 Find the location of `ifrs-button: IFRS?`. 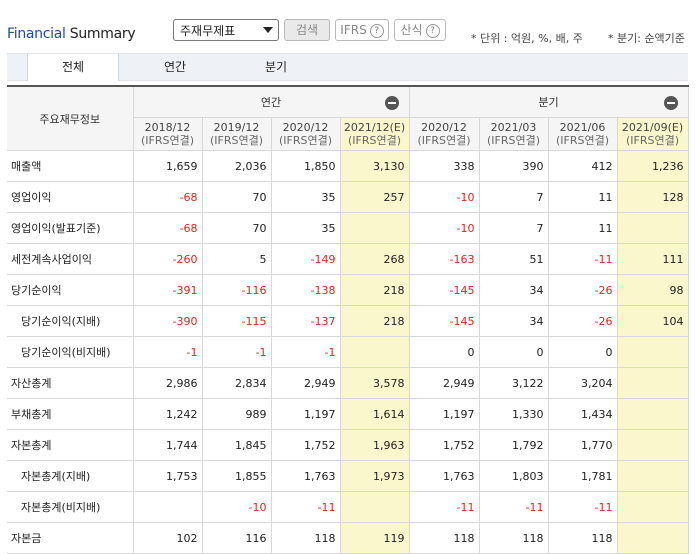

ifrs-button: IFRS? is located at coordinates (362, 30).